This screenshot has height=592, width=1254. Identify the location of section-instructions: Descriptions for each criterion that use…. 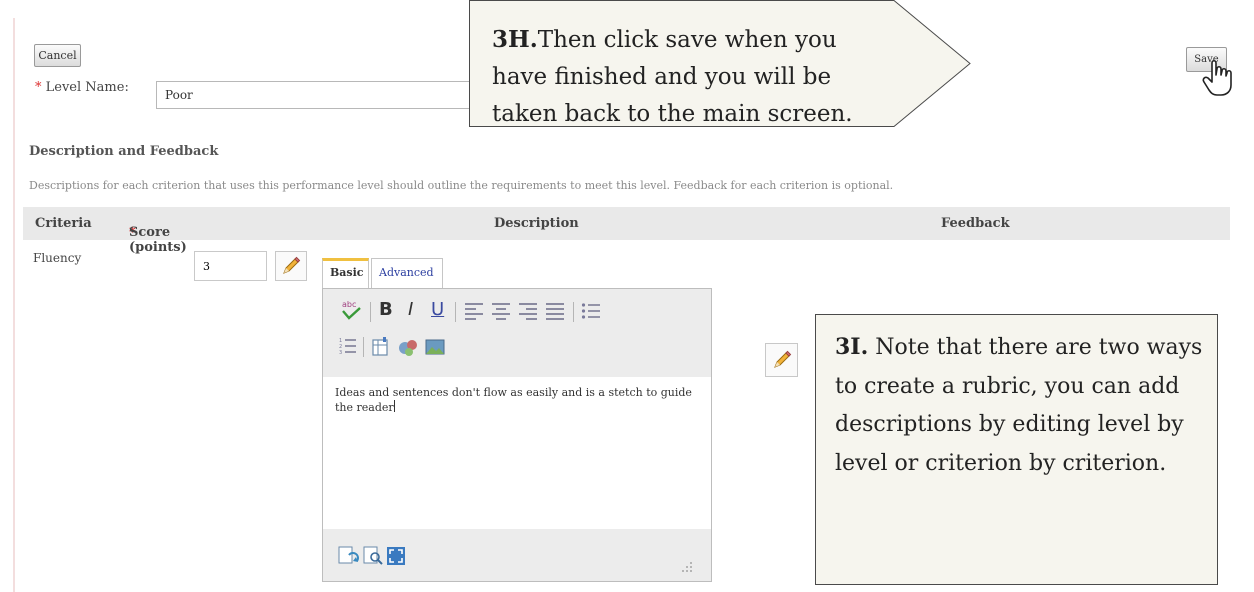
(461, 185).